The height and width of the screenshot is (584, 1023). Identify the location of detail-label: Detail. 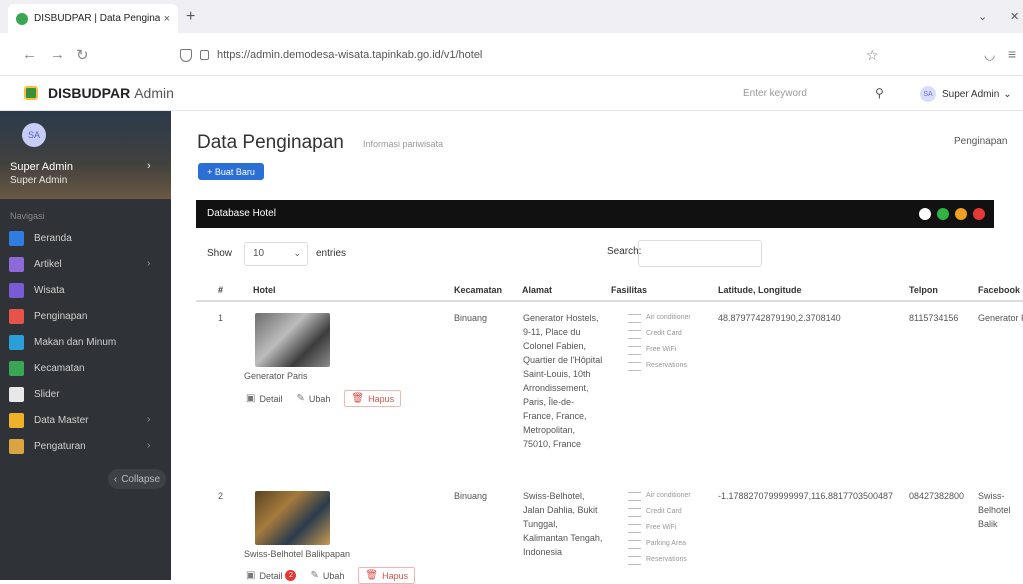
(271, 398).